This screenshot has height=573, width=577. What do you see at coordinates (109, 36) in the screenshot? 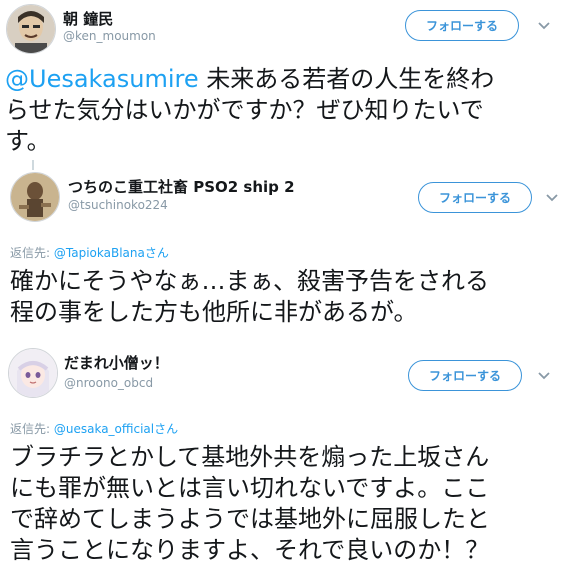
I see `handle: @ken_moumon` at bounding box center [109, 36].